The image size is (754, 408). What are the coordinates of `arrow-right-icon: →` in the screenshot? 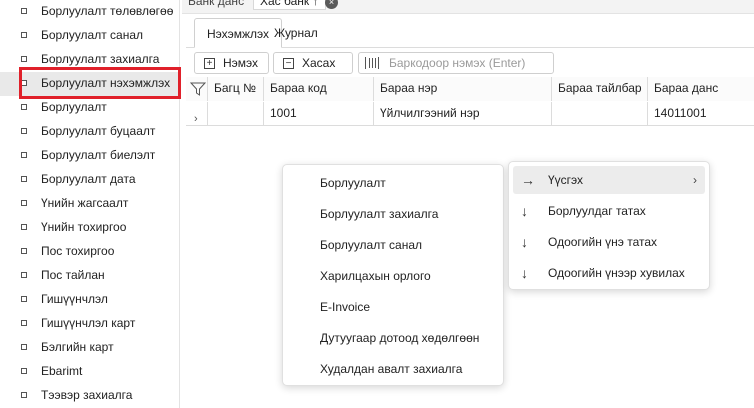 It's located at (528, 180).